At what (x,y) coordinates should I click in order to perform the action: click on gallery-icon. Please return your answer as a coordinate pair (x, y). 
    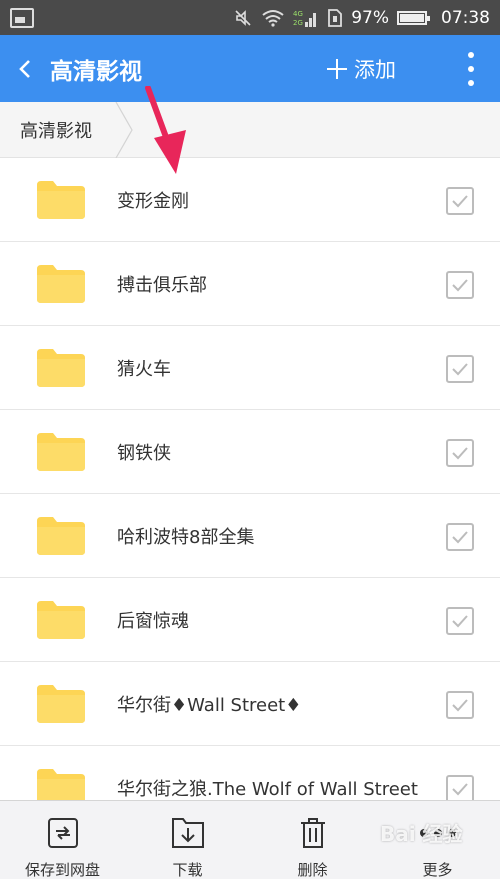
    Looking at the image, I should click on (22, 17).